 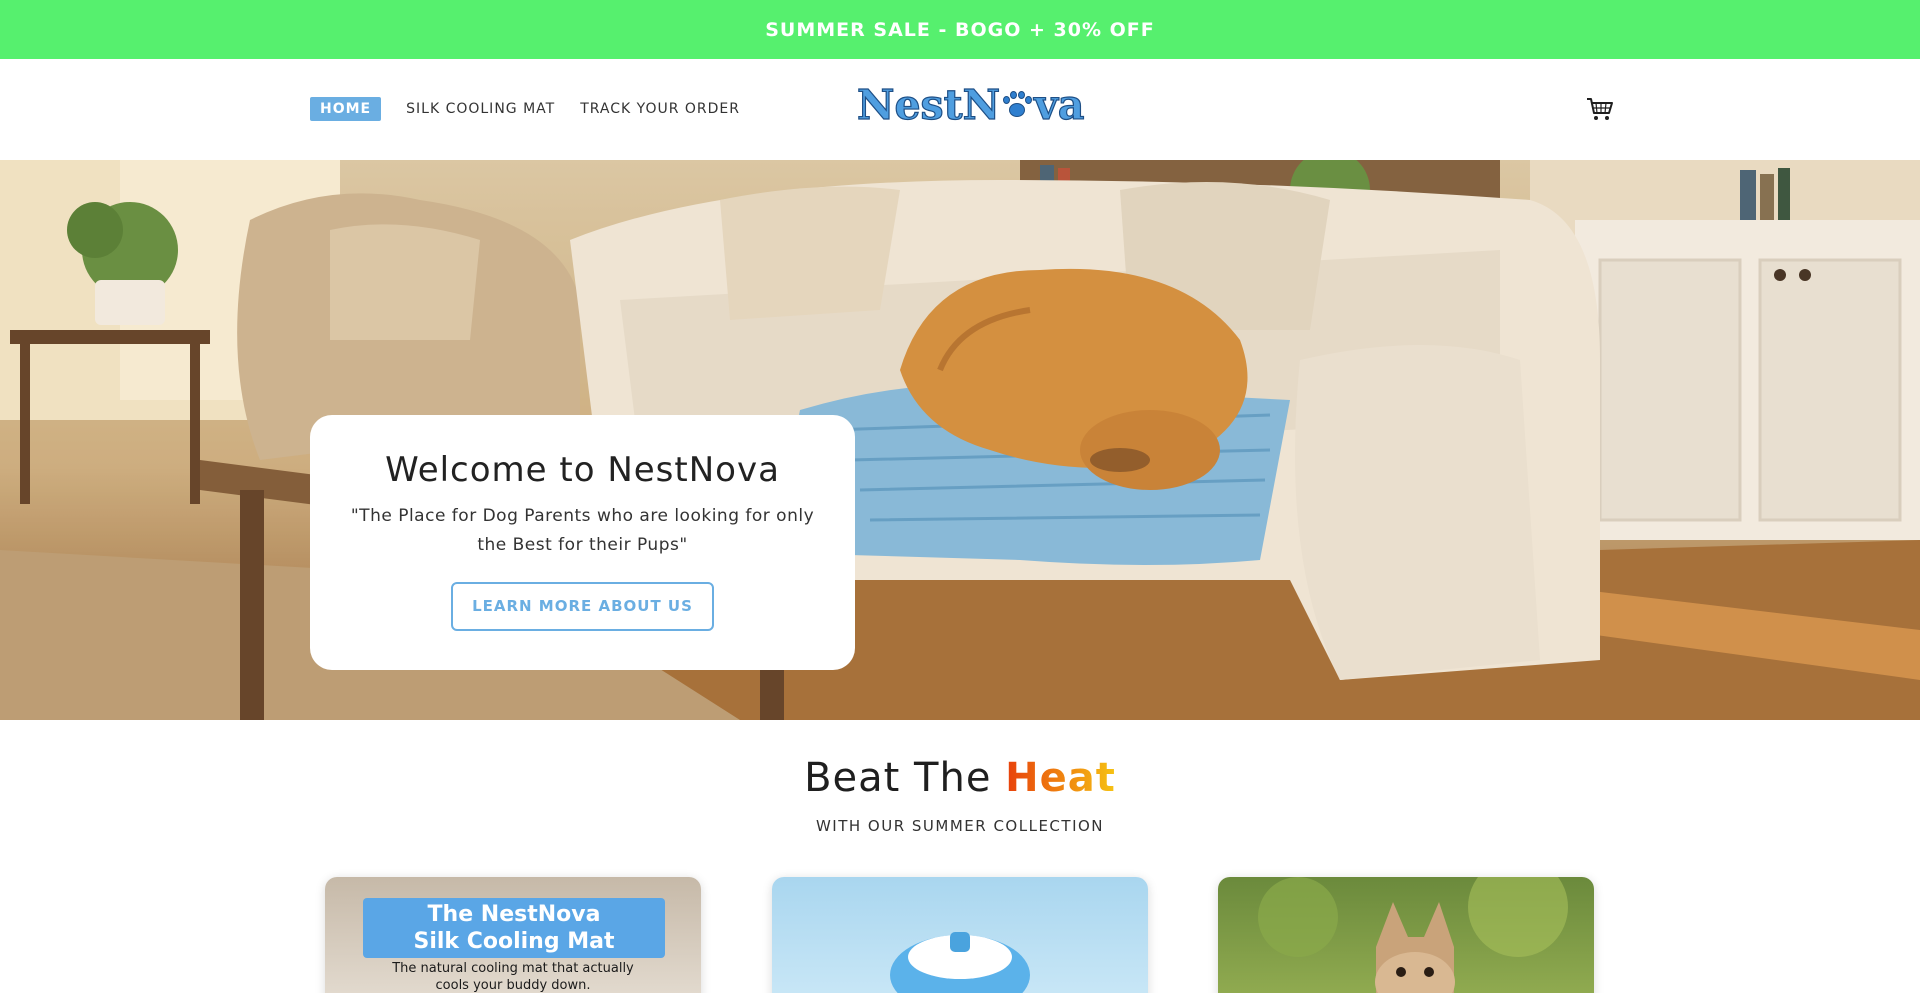 What do you see at coordinates (1017, 105) in the screenshot?
I see `paw-icon` at bounding box center [1017, 105].